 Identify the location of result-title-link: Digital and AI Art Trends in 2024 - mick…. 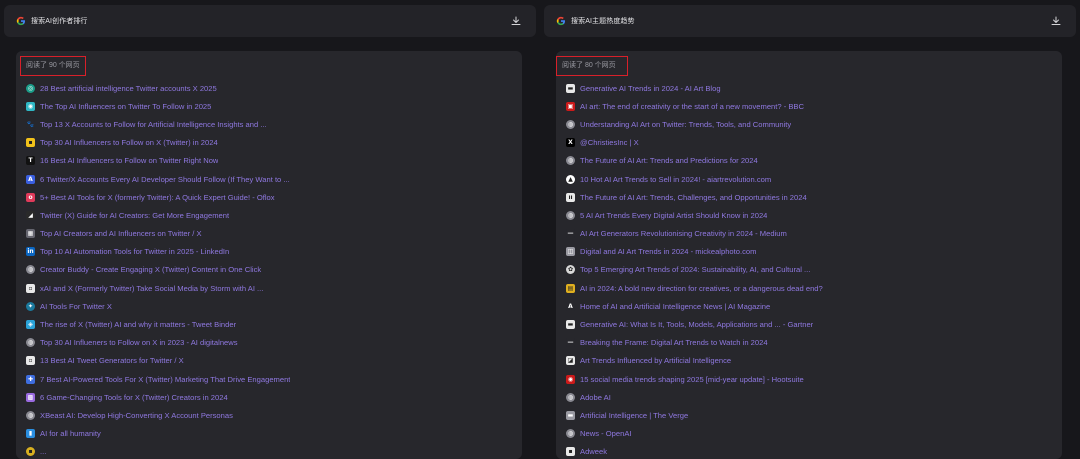
(668, 251).